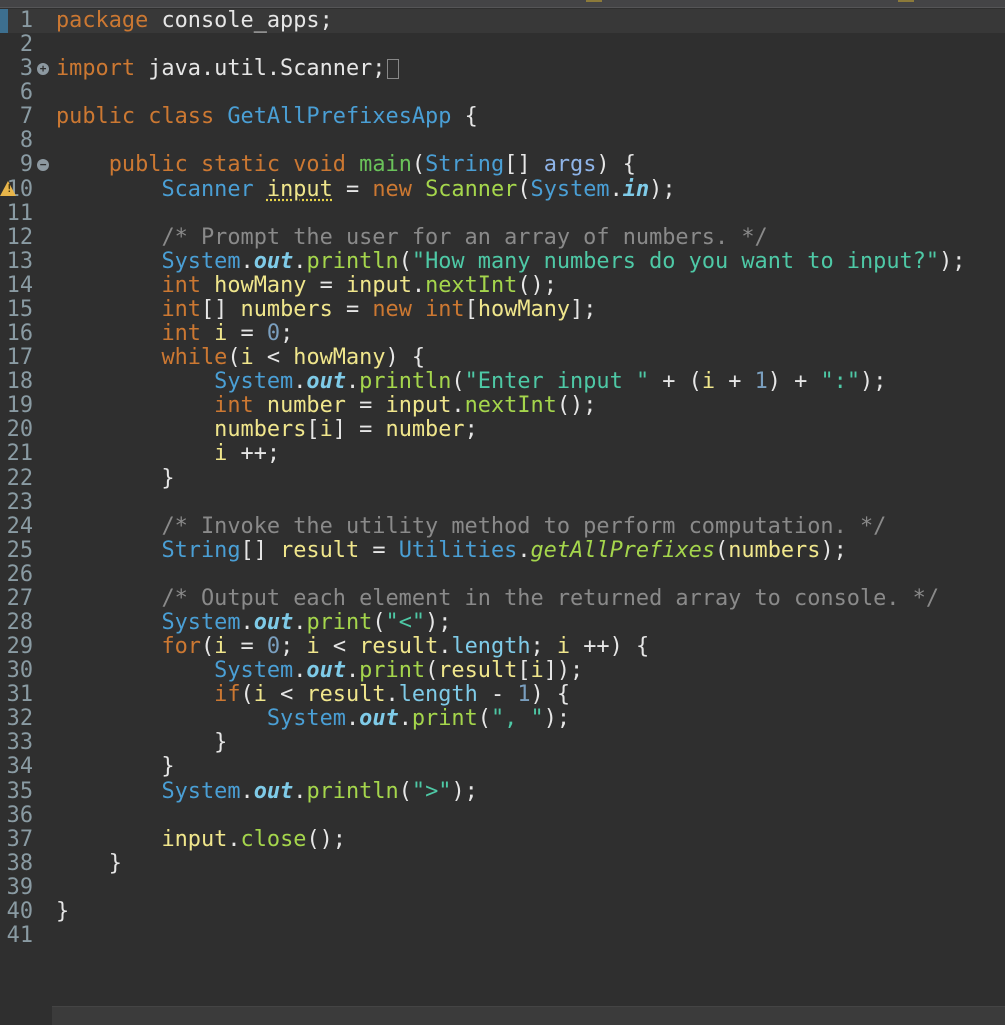 The height and width of the screenshot is (1025, 1005). What do you see at coordinates (19, 815) in the screenshot?
I see `line-number: 36` at bounding box center [19, 815].